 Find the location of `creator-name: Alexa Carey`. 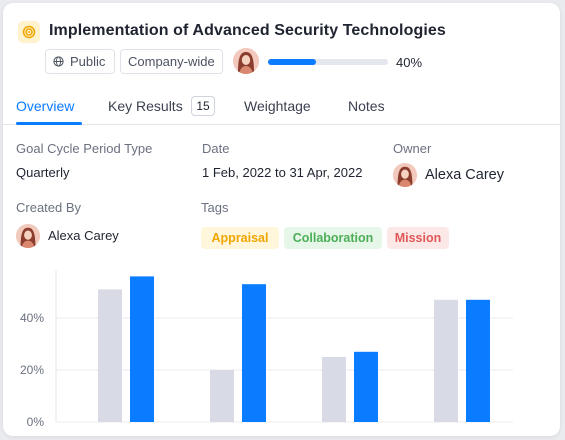

creator-name: Alexa Carey is located at coordinates (83, 235).